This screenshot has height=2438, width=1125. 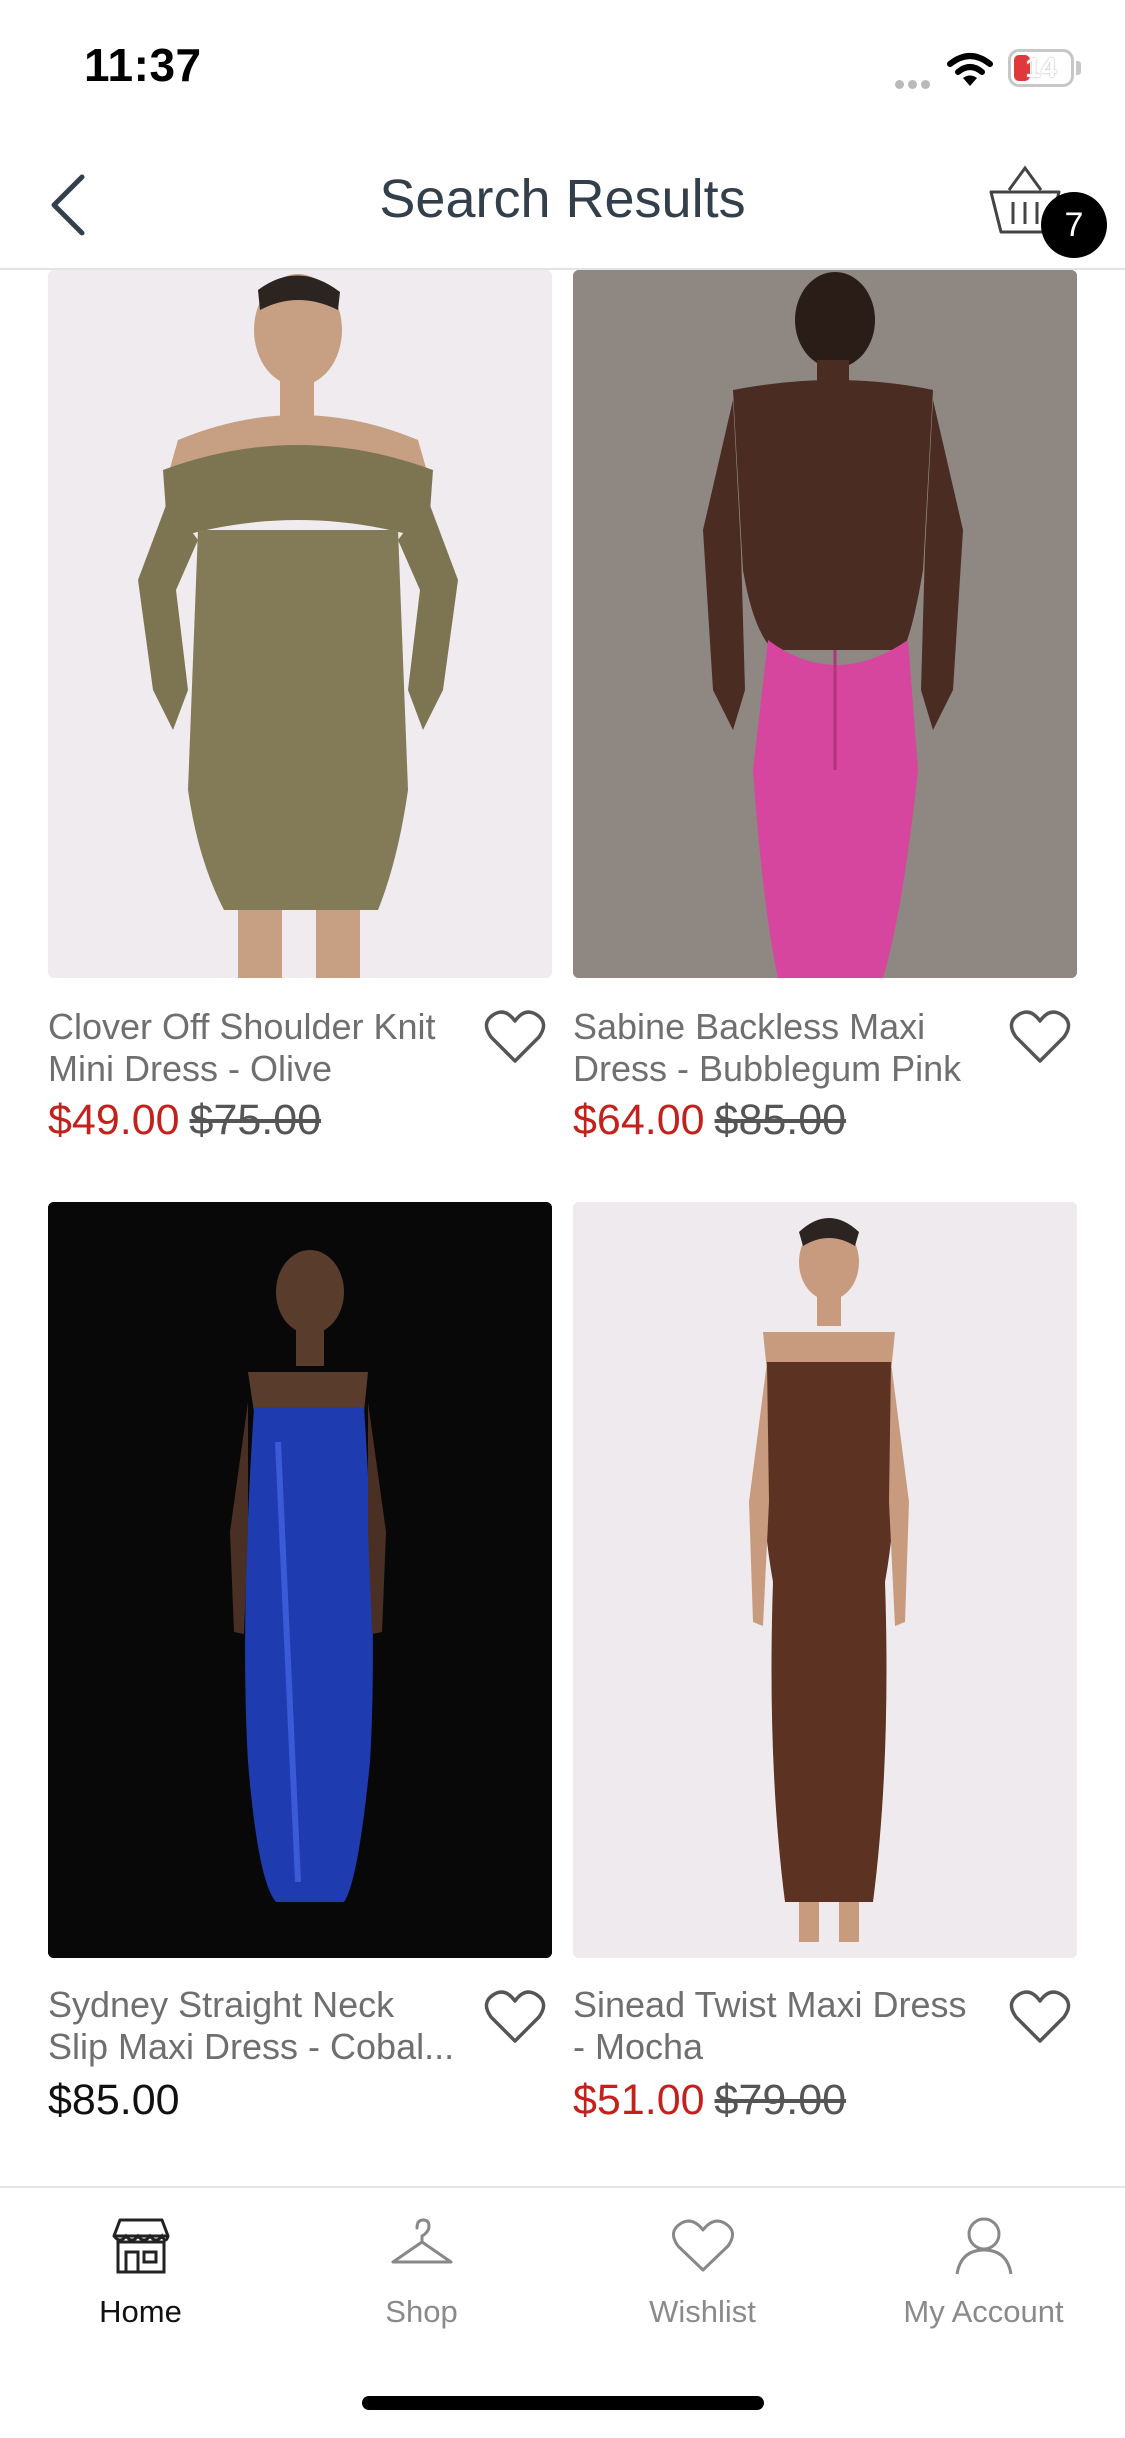 What do you see at coordinates (563, 2403) in the screenshot?
I see `home-indicator` at bounding box center [563, 2403].